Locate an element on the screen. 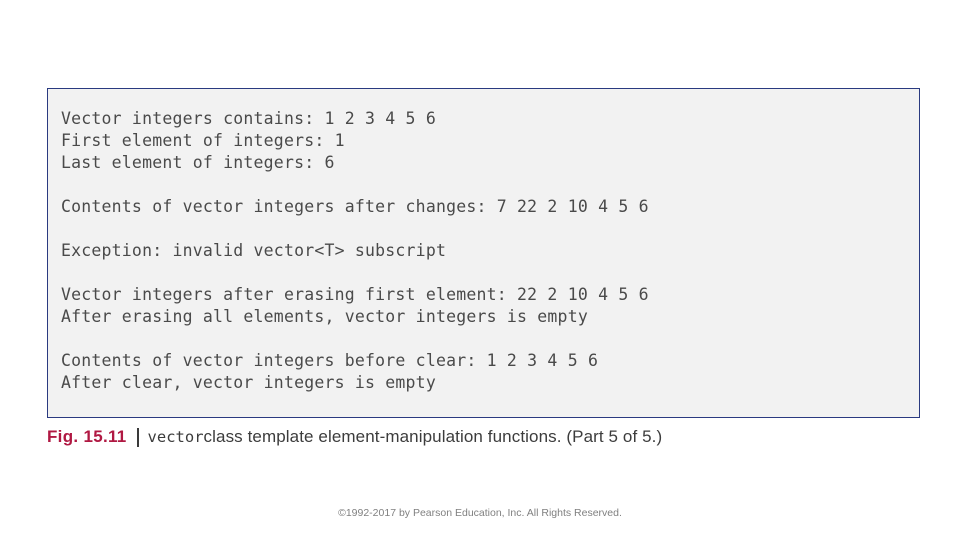 This screenshot has width=960, height=540. figure-number-label: Fig. 15.11 is located at coordinates (87, 436).